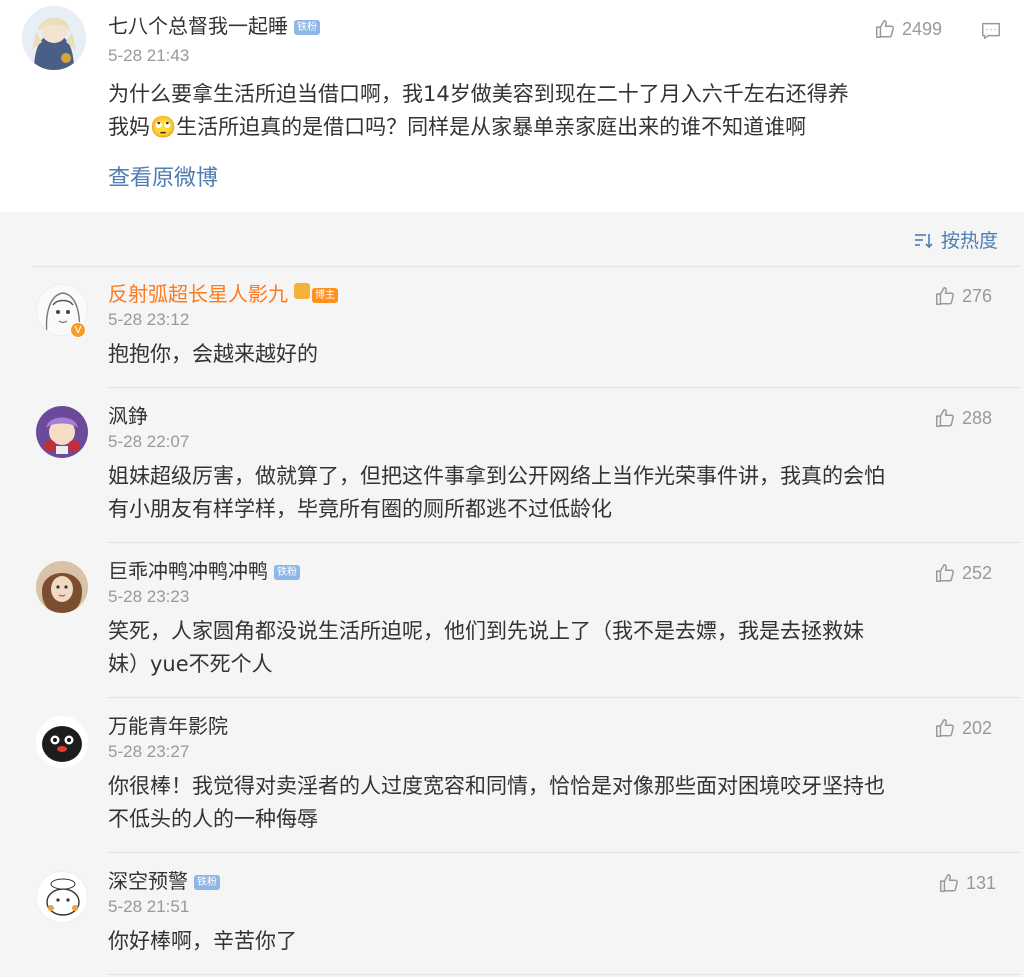 This screenshot has height=977, width=1024. Describe the element at coordinates (78, 330) in the screenshot. I see `verified-icon: V` at that location.